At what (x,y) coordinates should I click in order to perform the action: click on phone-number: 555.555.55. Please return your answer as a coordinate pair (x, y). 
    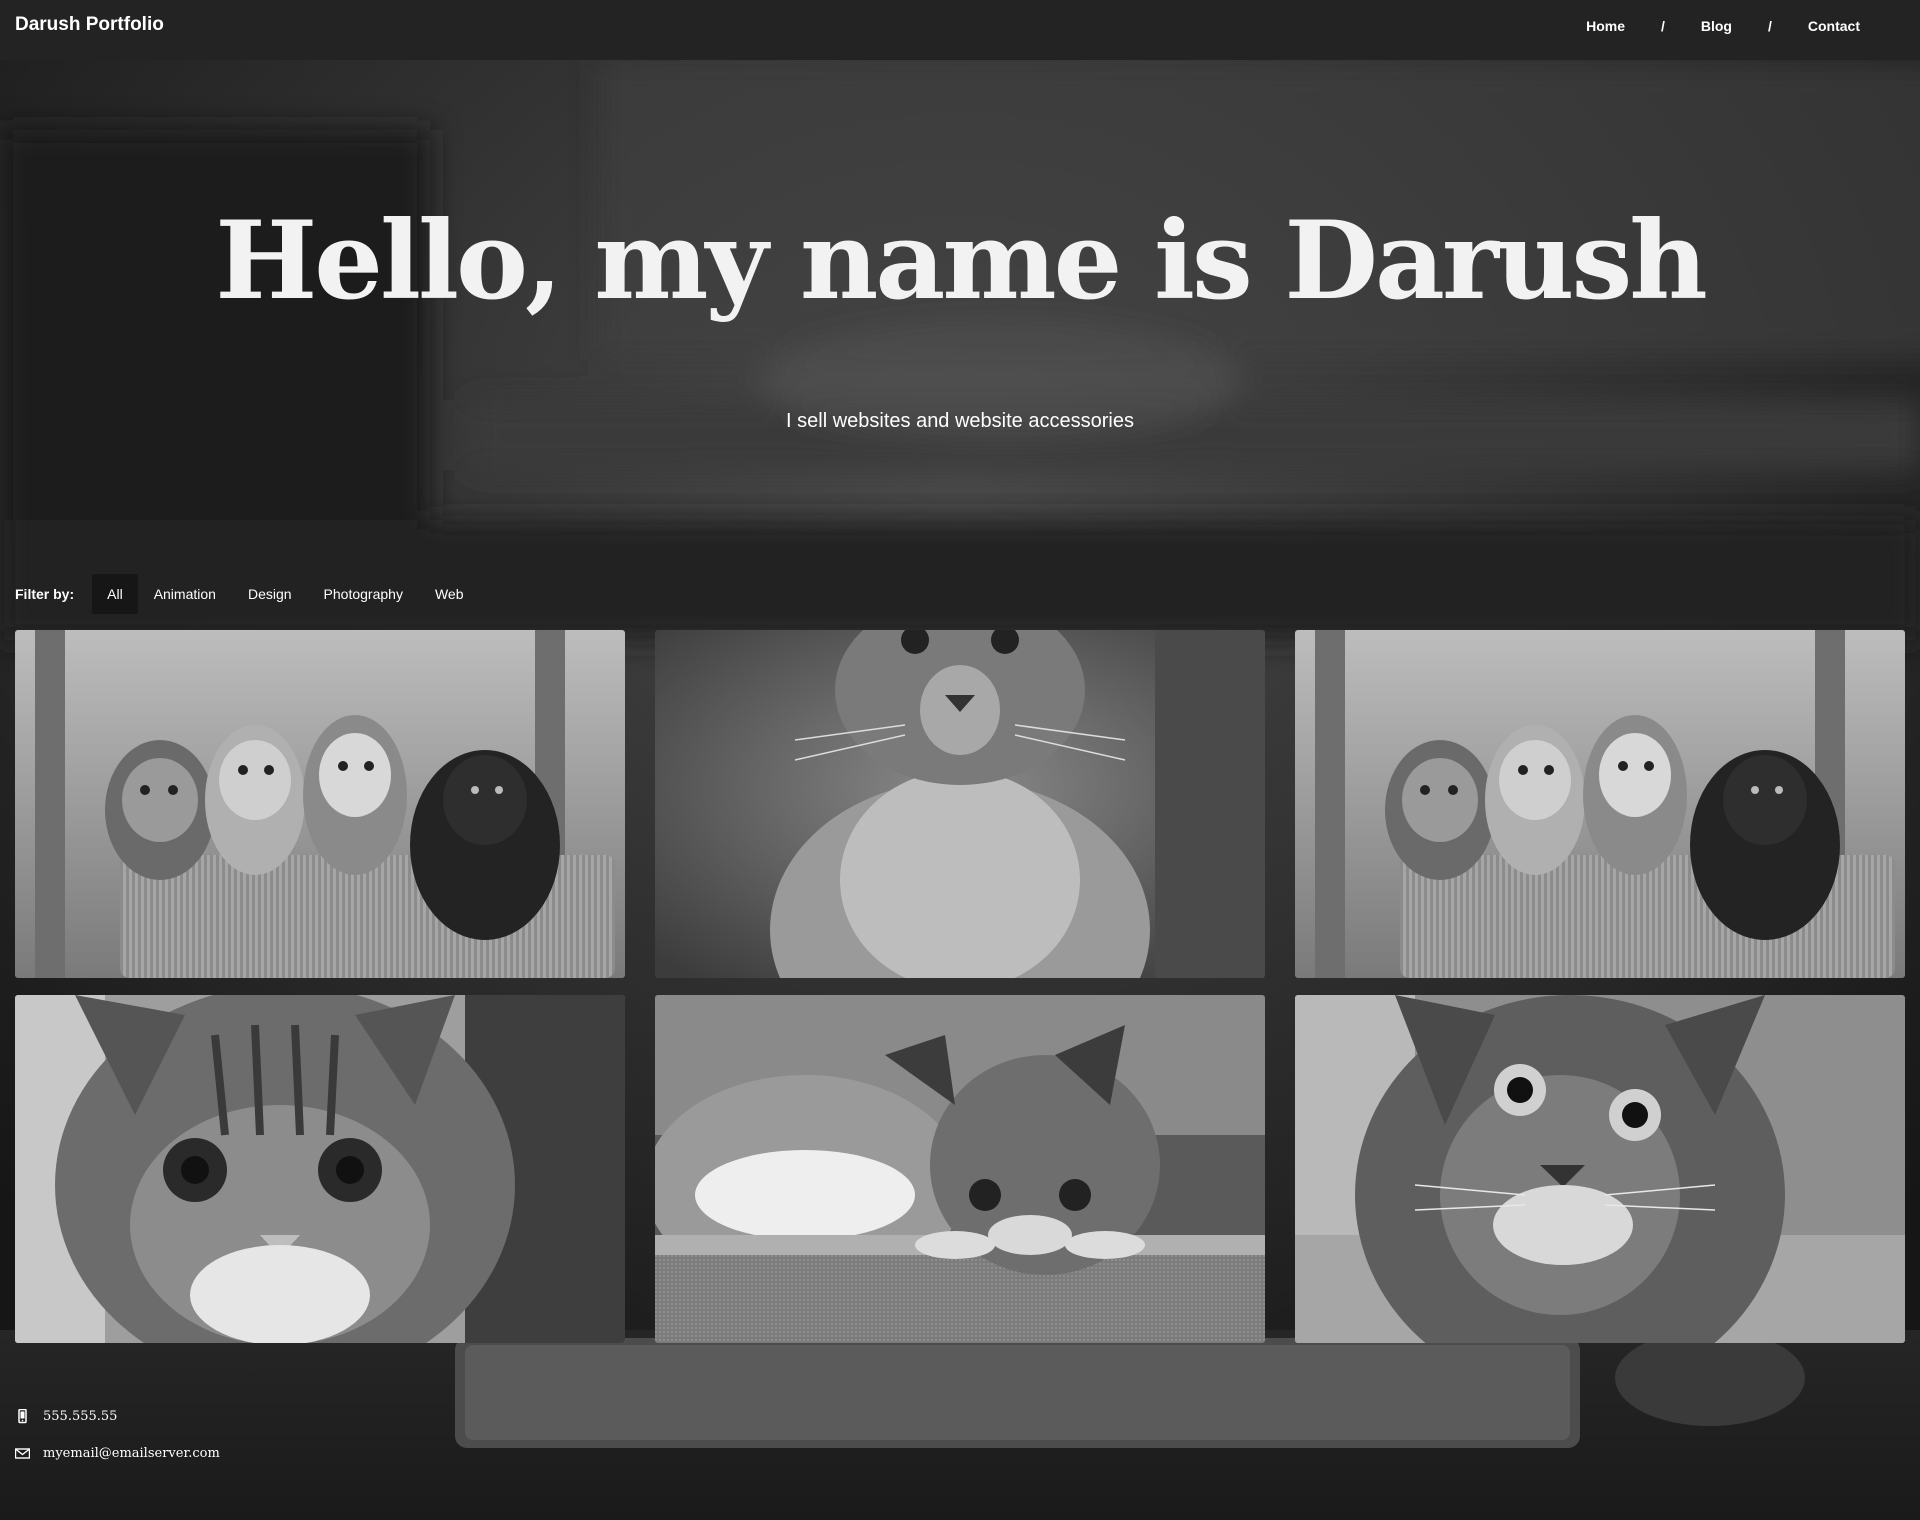
    Looking at the image, I should click on (80, 1416).